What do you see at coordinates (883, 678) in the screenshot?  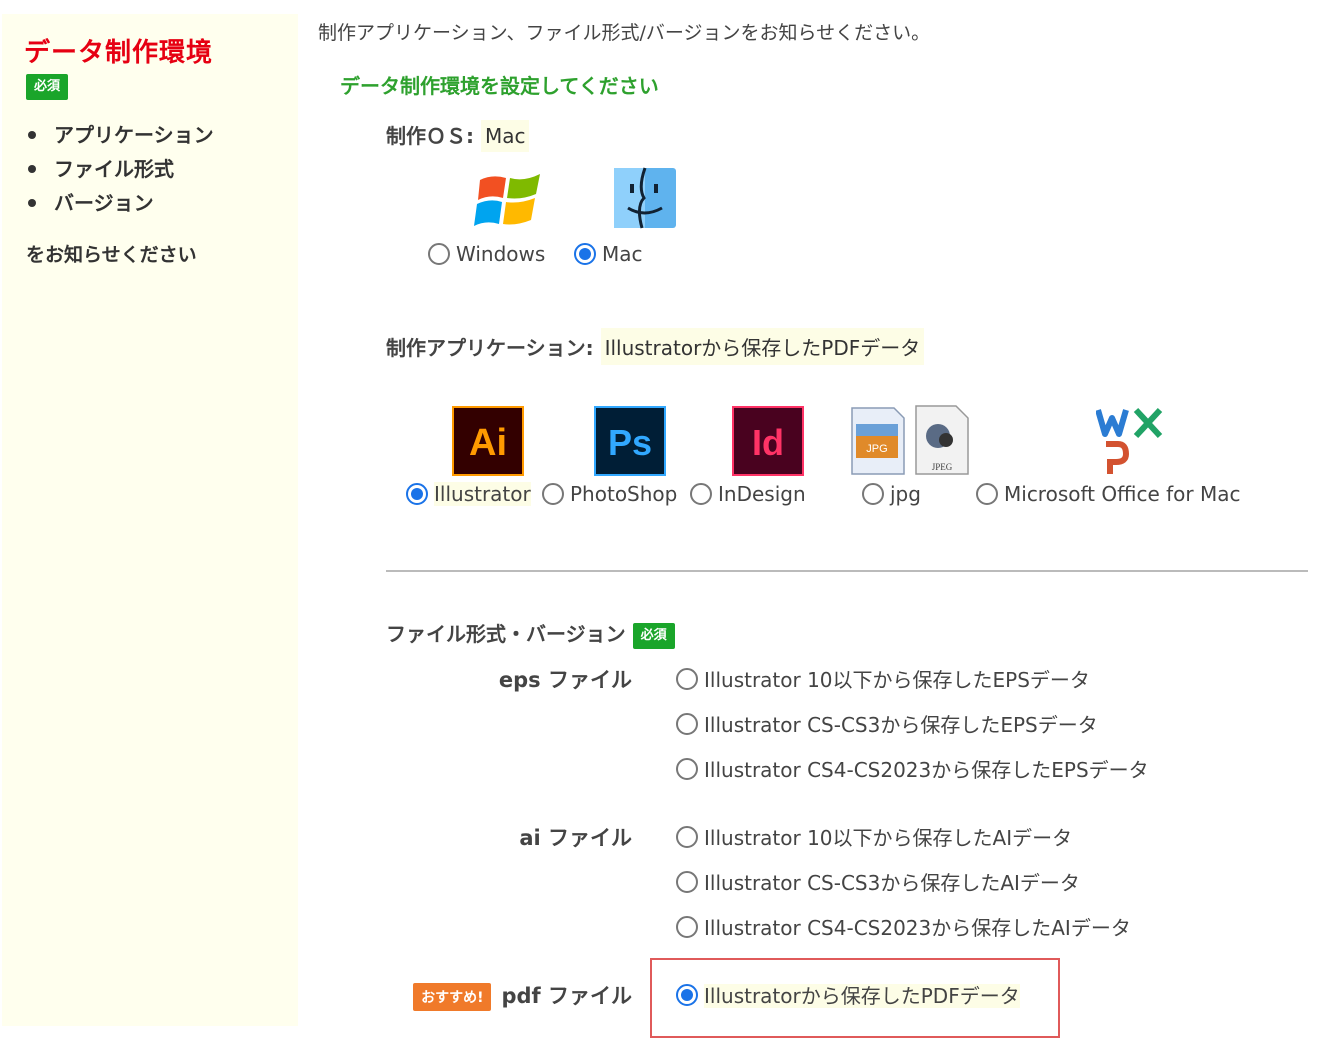 I see `format-option-eps-10: Illustrator 10以下から保存したEPSデータ` at bounding box center [883, 678].